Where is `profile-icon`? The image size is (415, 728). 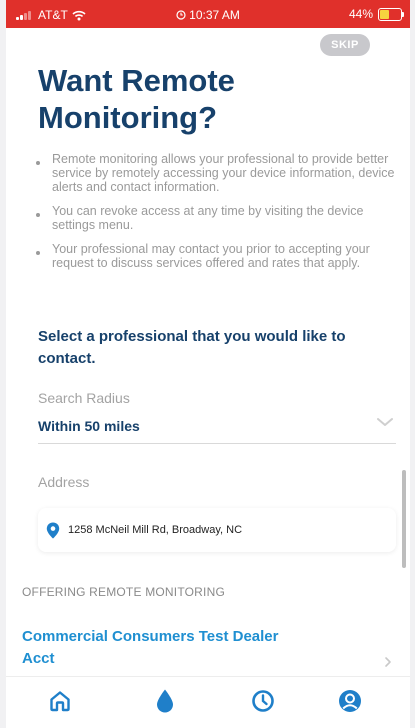 profile-icon is located at coordinates (350, 701).